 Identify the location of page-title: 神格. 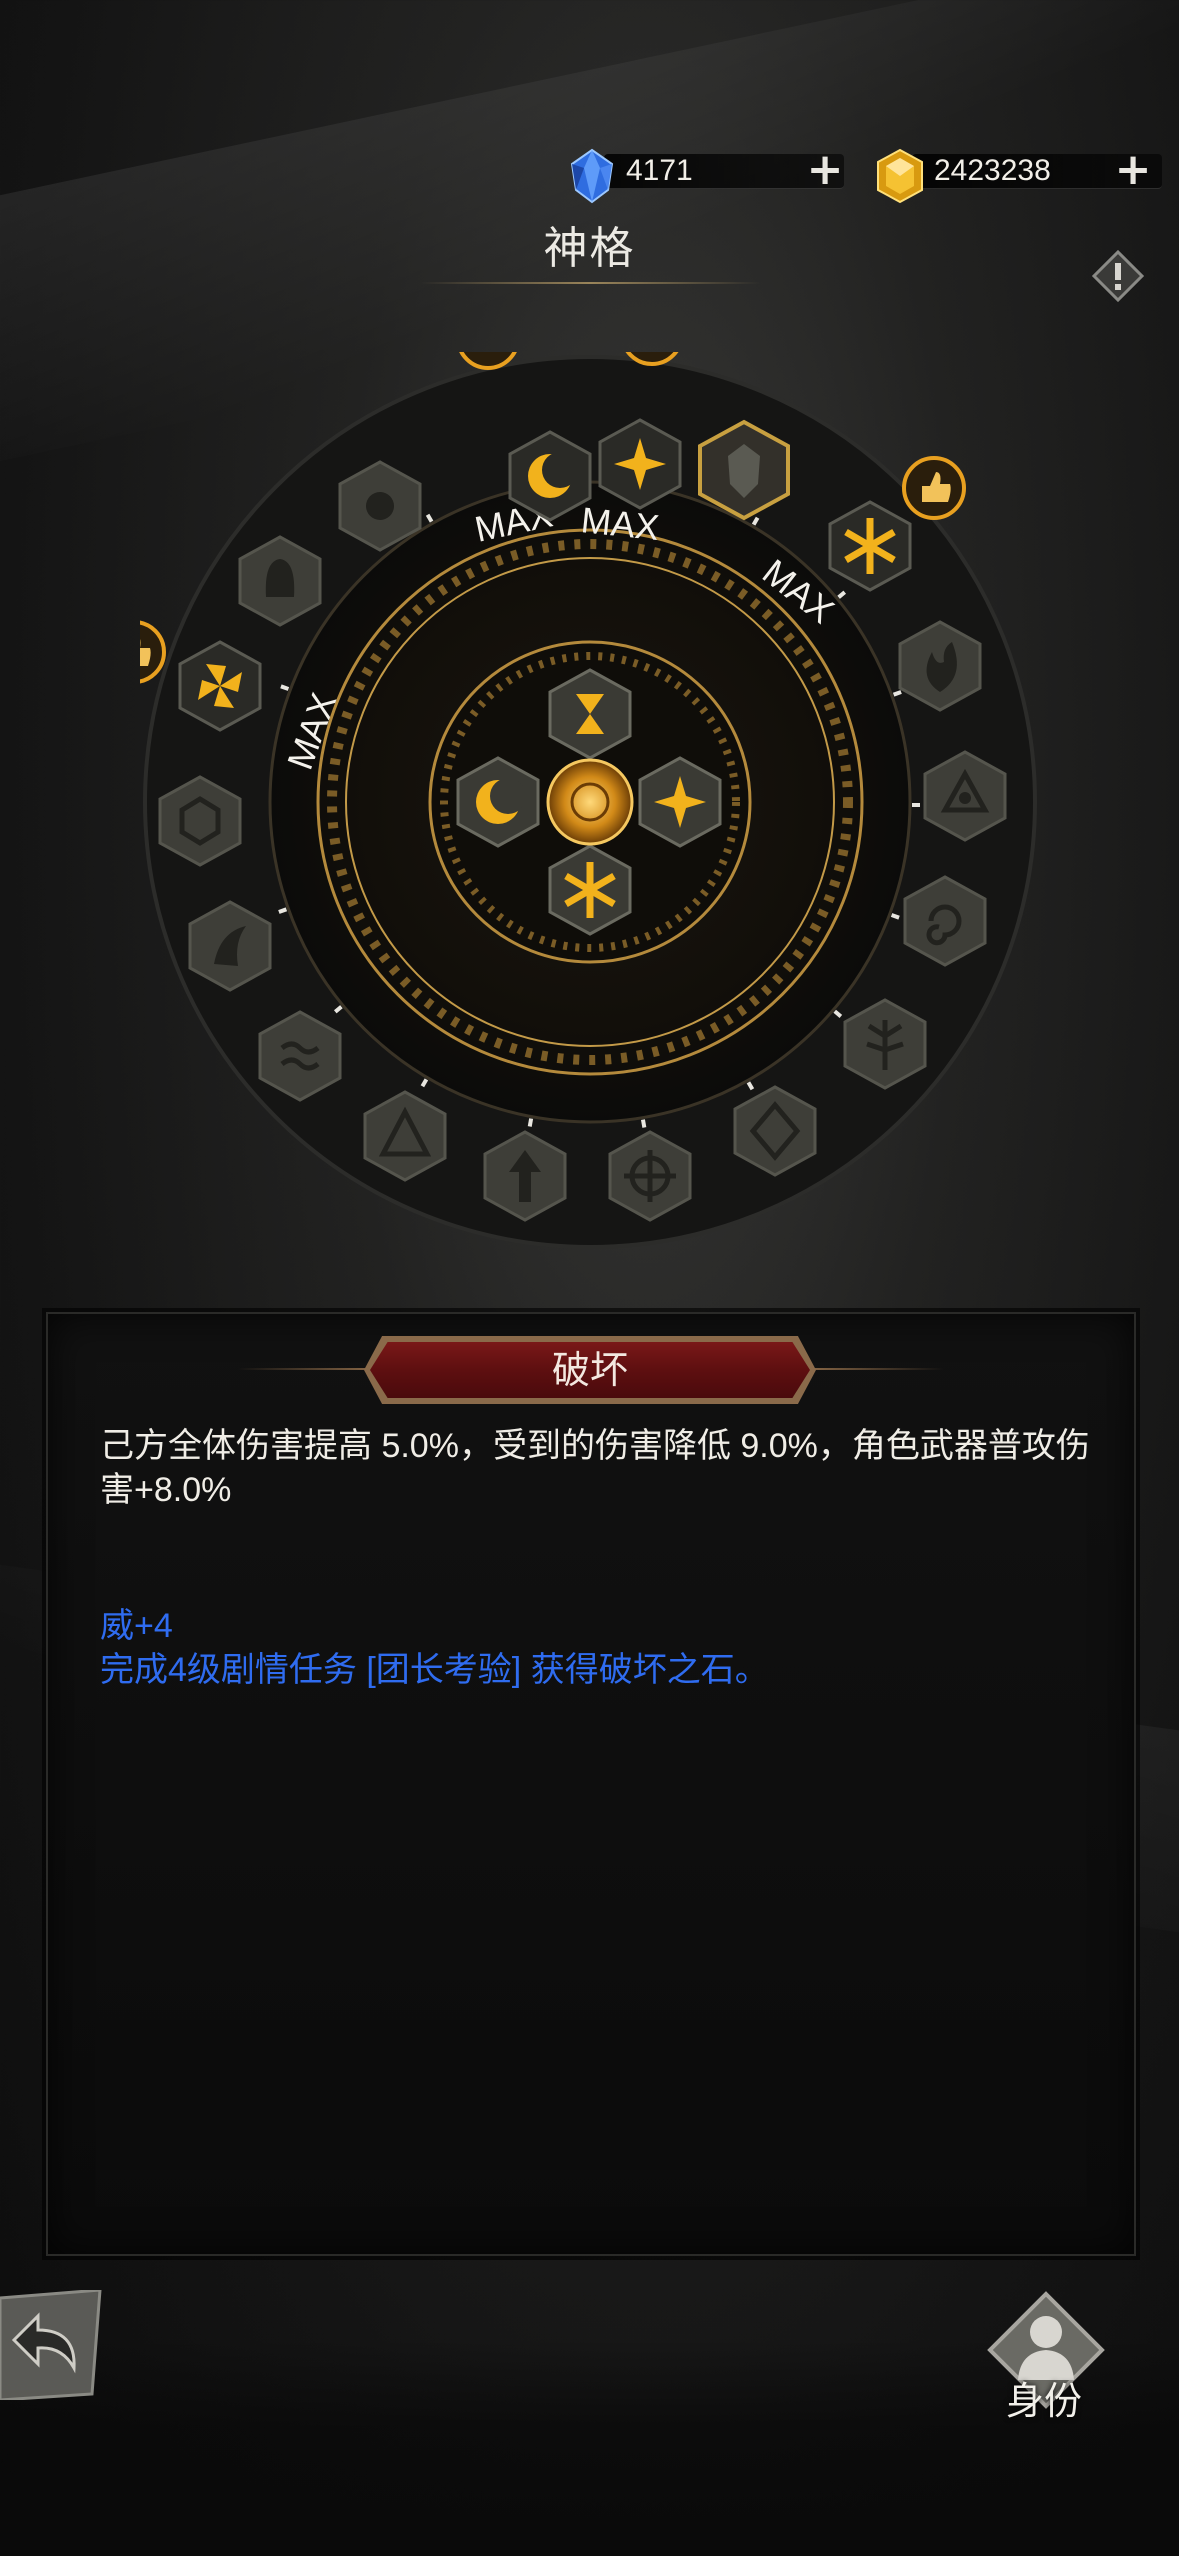
(589, 248).